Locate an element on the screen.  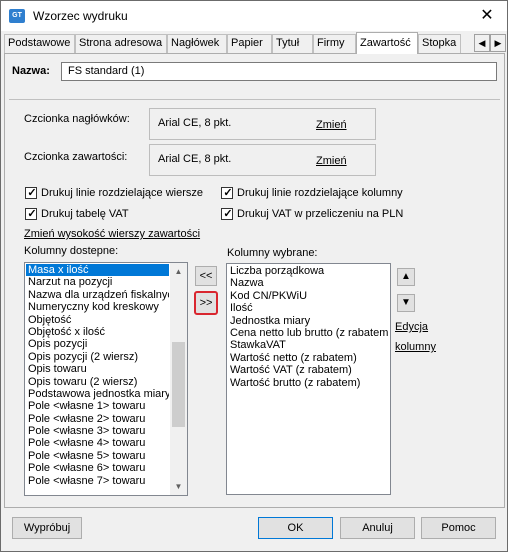
tab-zawartosc: Zawartość is located at coordinates (387, 43).